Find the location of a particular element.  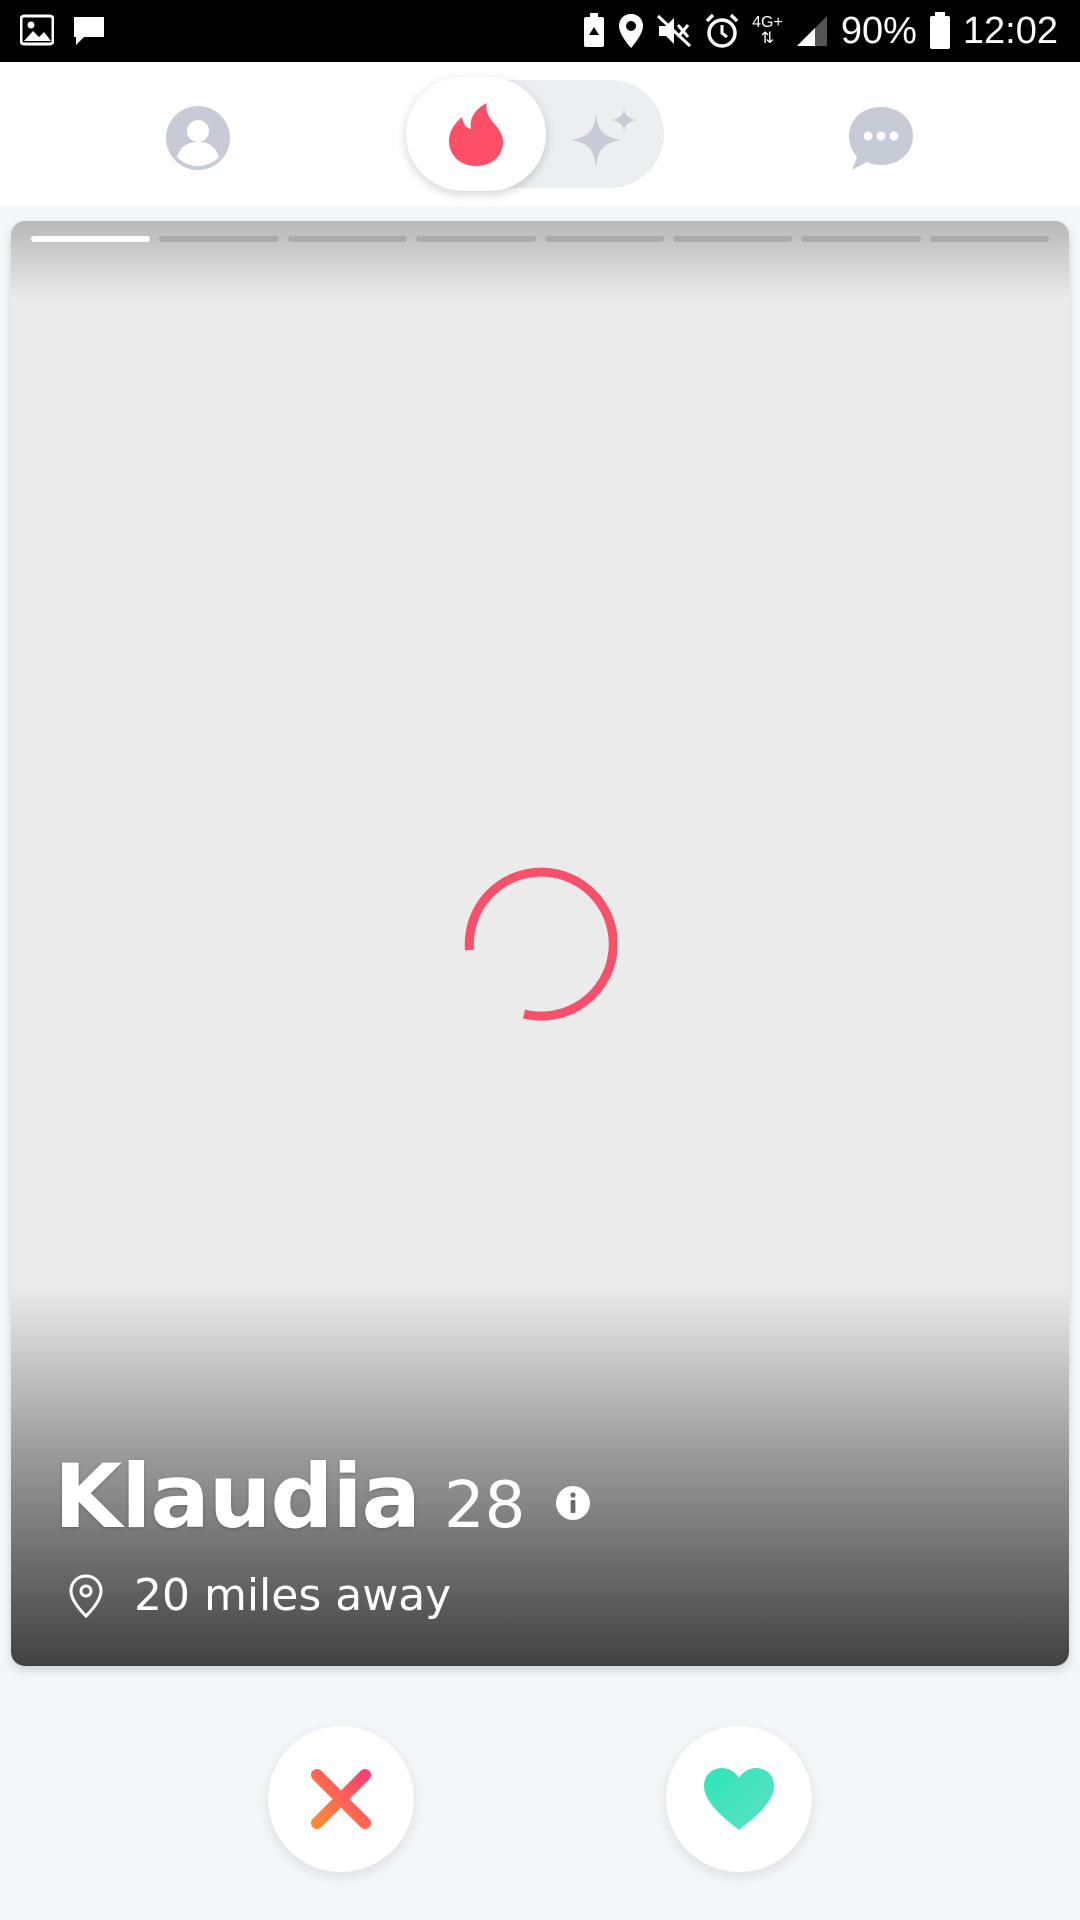

profile-age: 28 is located at coordinates (484, 1506).